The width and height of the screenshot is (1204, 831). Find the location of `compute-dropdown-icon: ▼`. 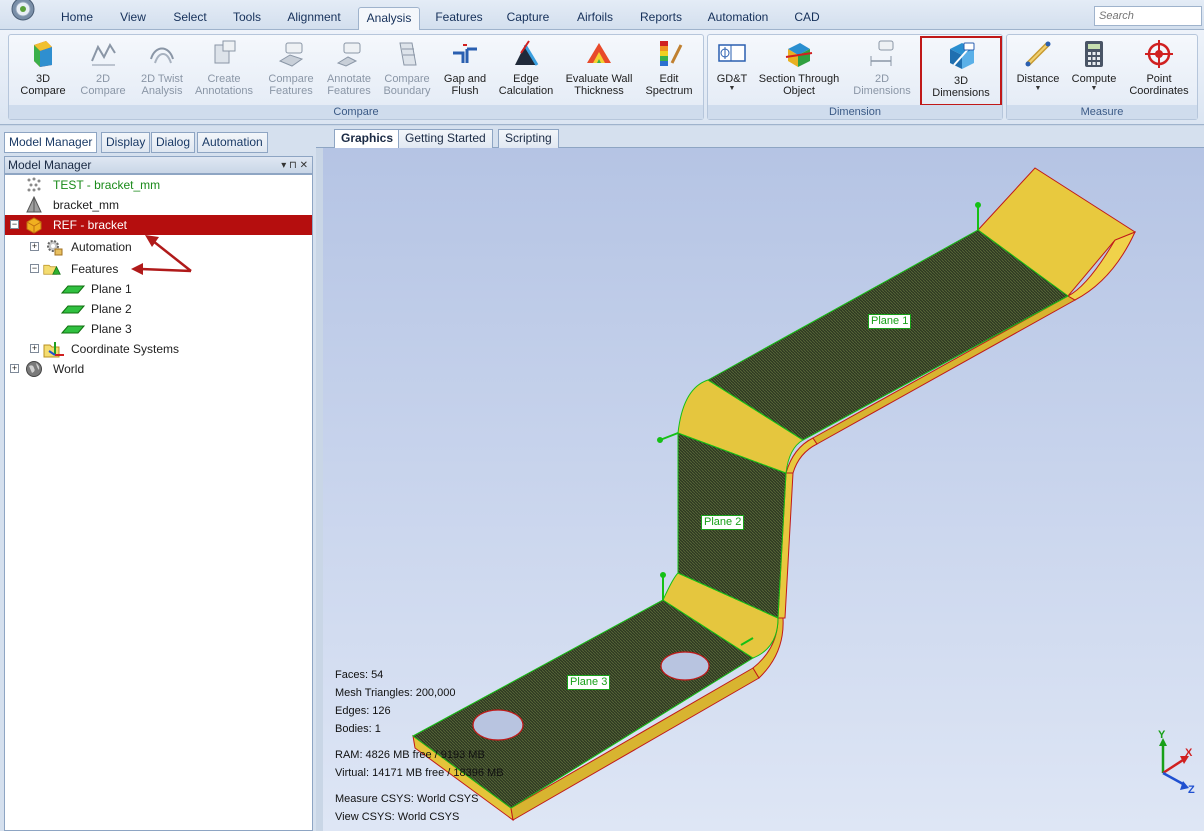

compute-dropdown-icon: ▼ is located at coordinates (1094, 89).